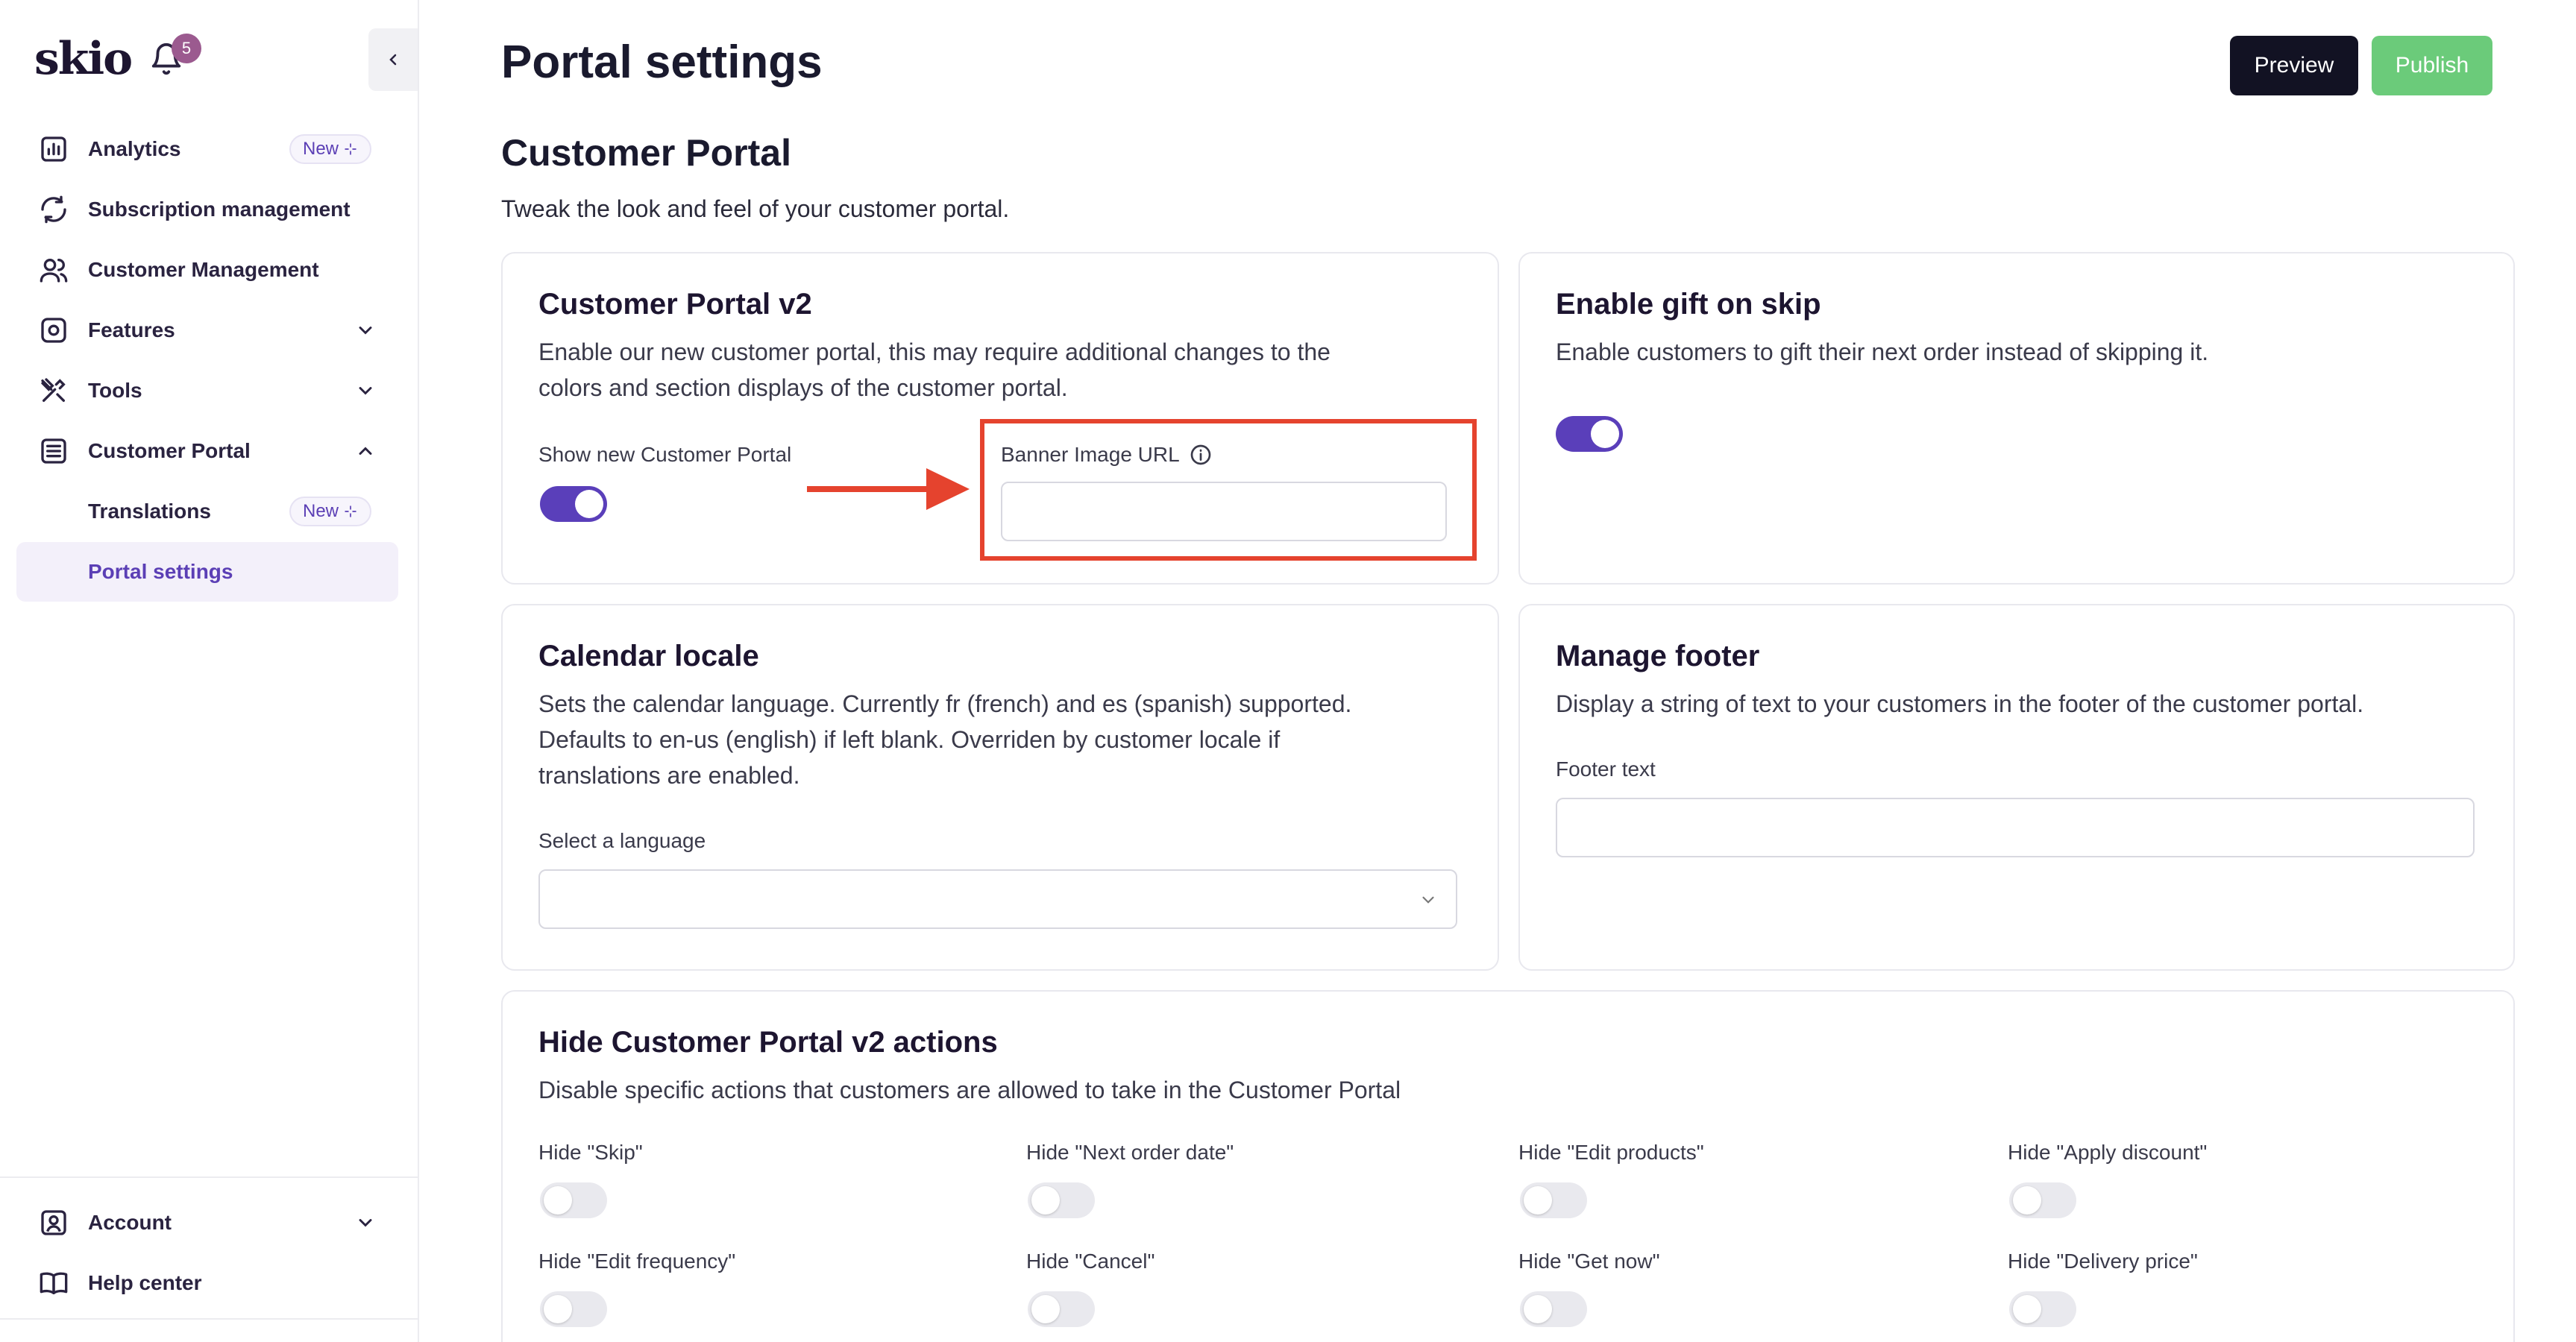 The image size is (2576, 1342). What do you see at coordinates (1061, 1309) in the screenshot?
I see `hide-cancel-toggle` at bounding box center [1061, 1309].